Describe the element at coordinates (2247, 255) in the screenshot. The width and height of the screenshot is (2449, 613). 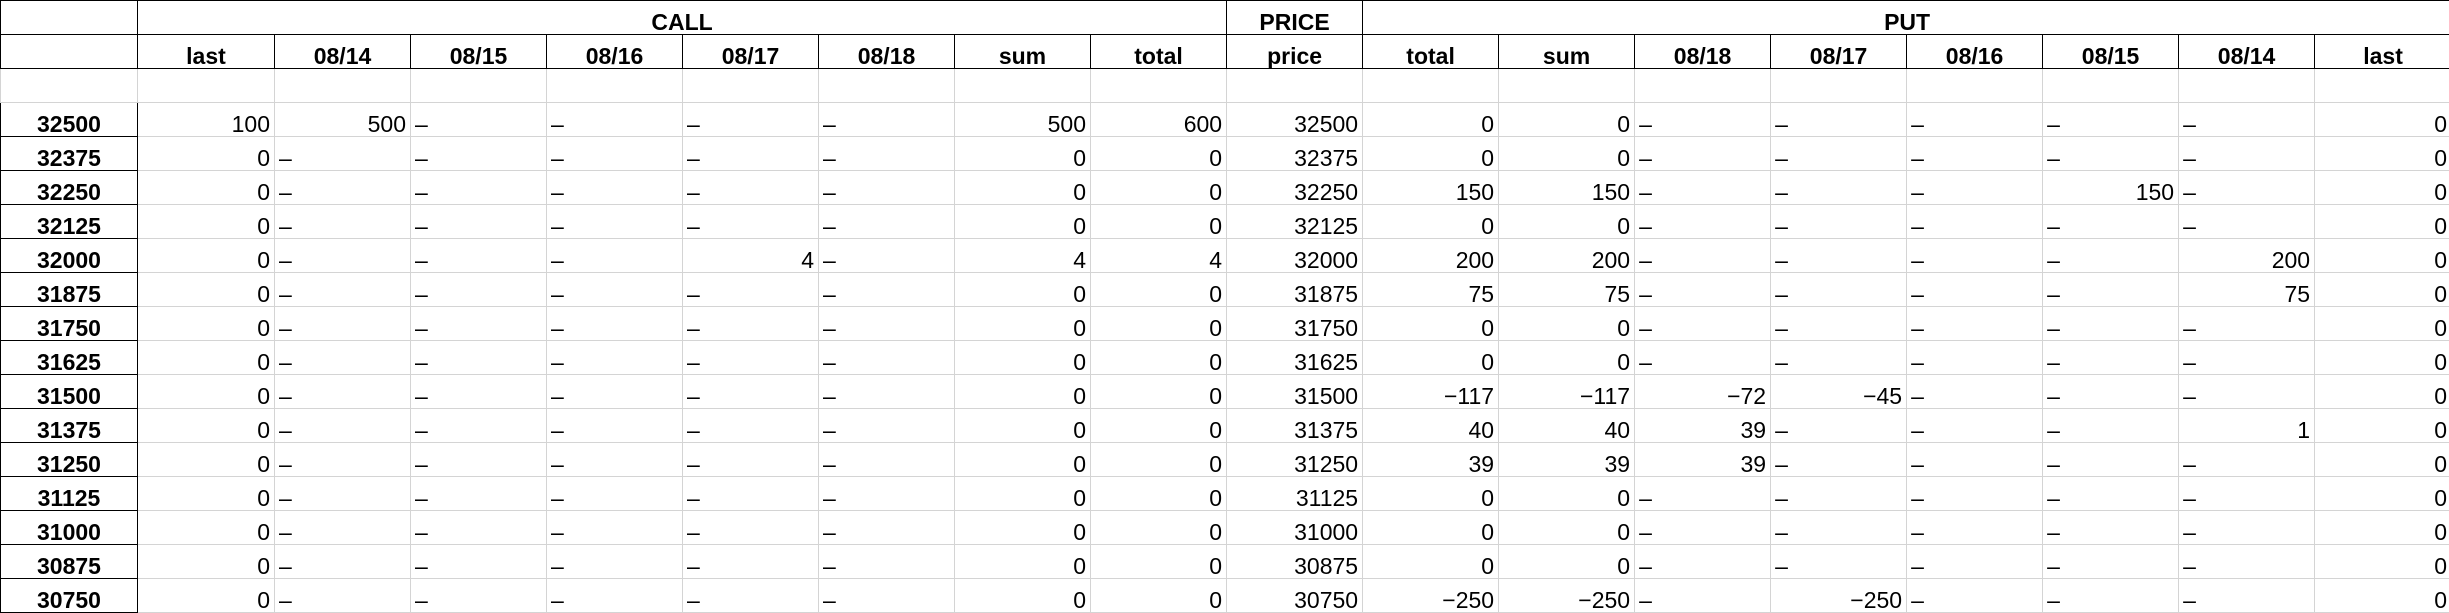
I see `value-cell: 200` at that location.